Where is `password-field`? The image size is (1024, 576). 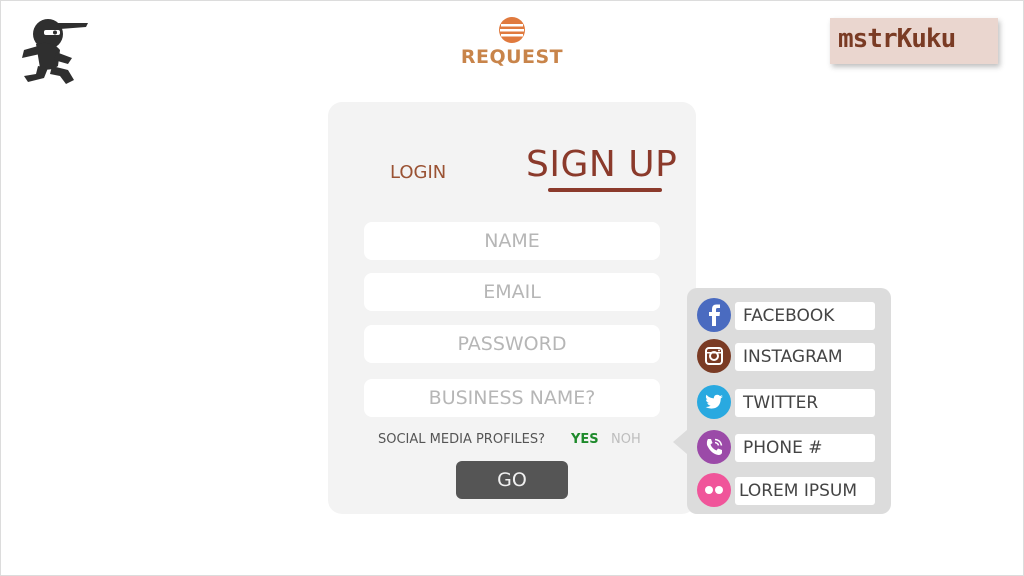 password-field is located at coordinates (512, 344).